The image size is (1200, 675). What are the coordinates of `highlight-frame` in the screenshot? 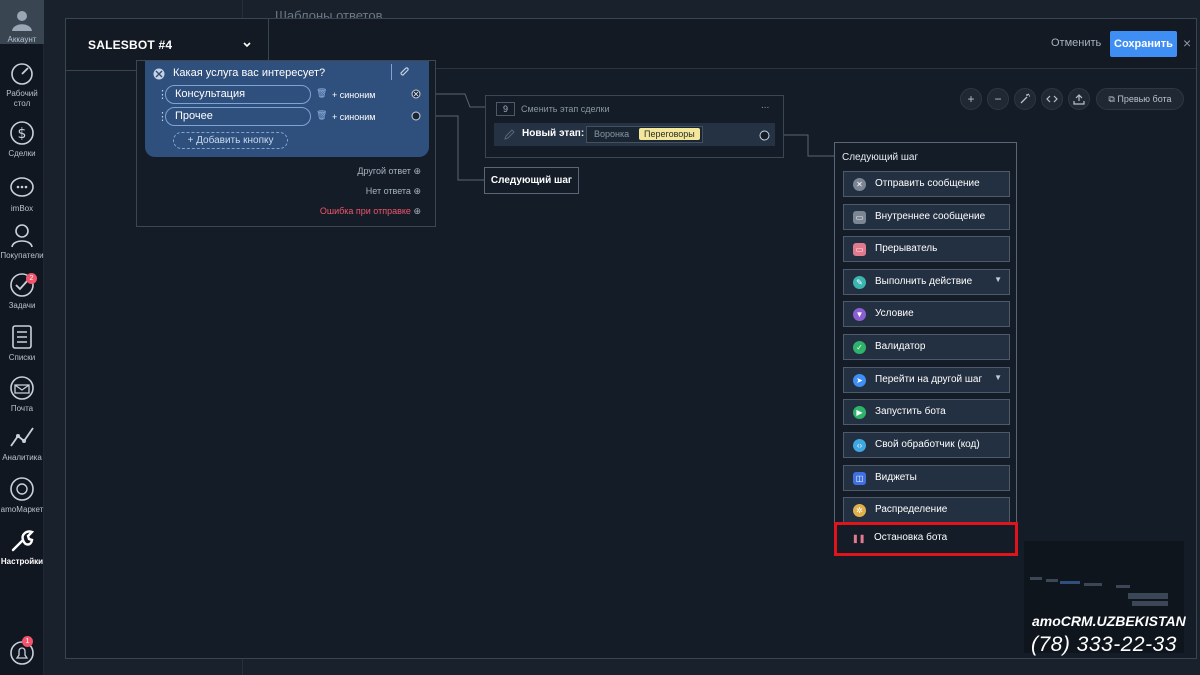 It's located at (926, 539).